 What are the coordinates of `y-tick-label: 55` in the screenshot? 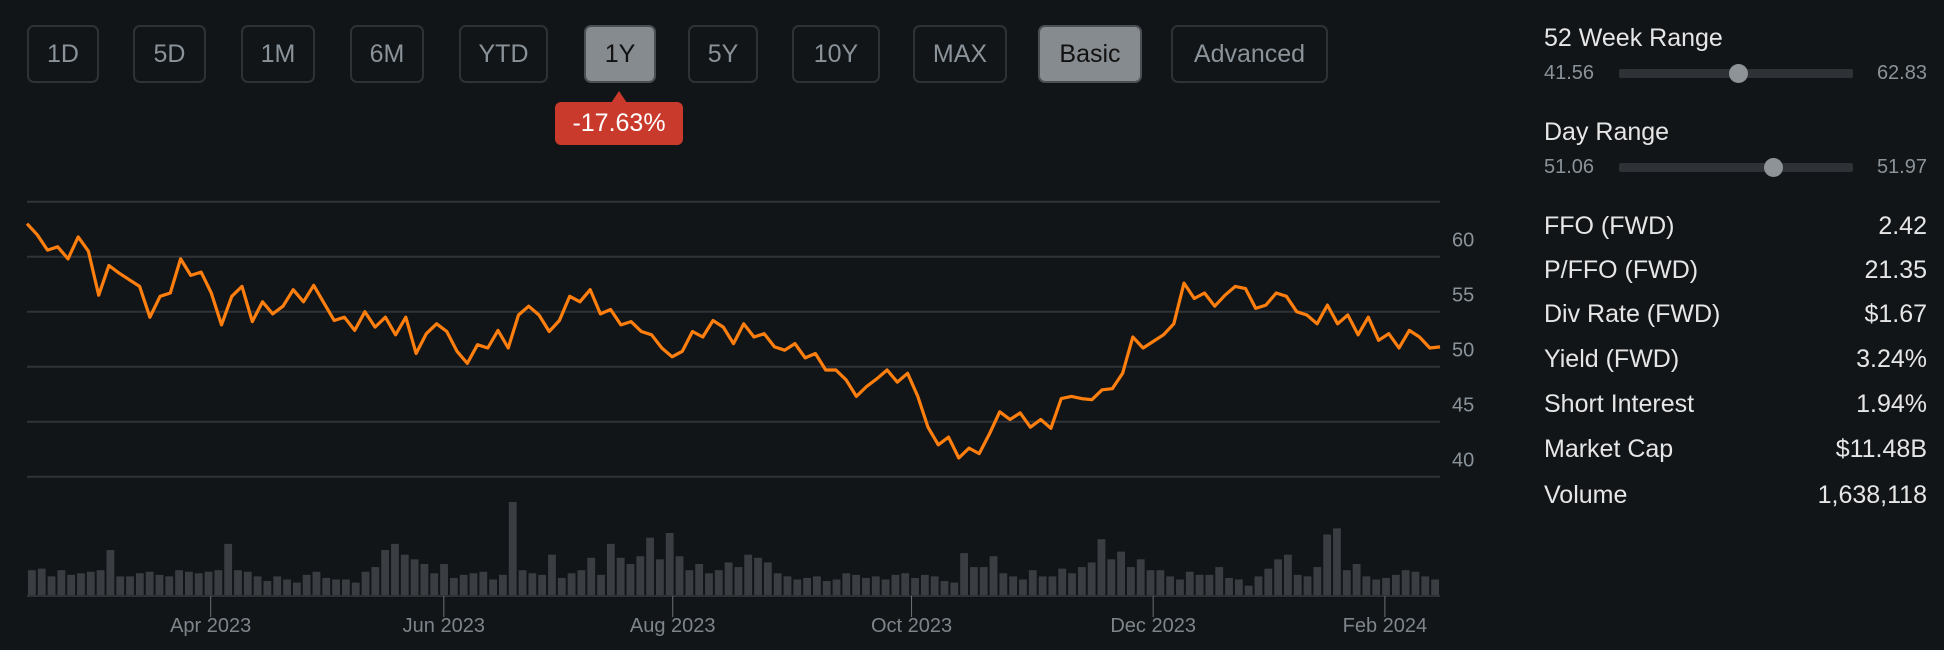 It's located at (1463, 296).